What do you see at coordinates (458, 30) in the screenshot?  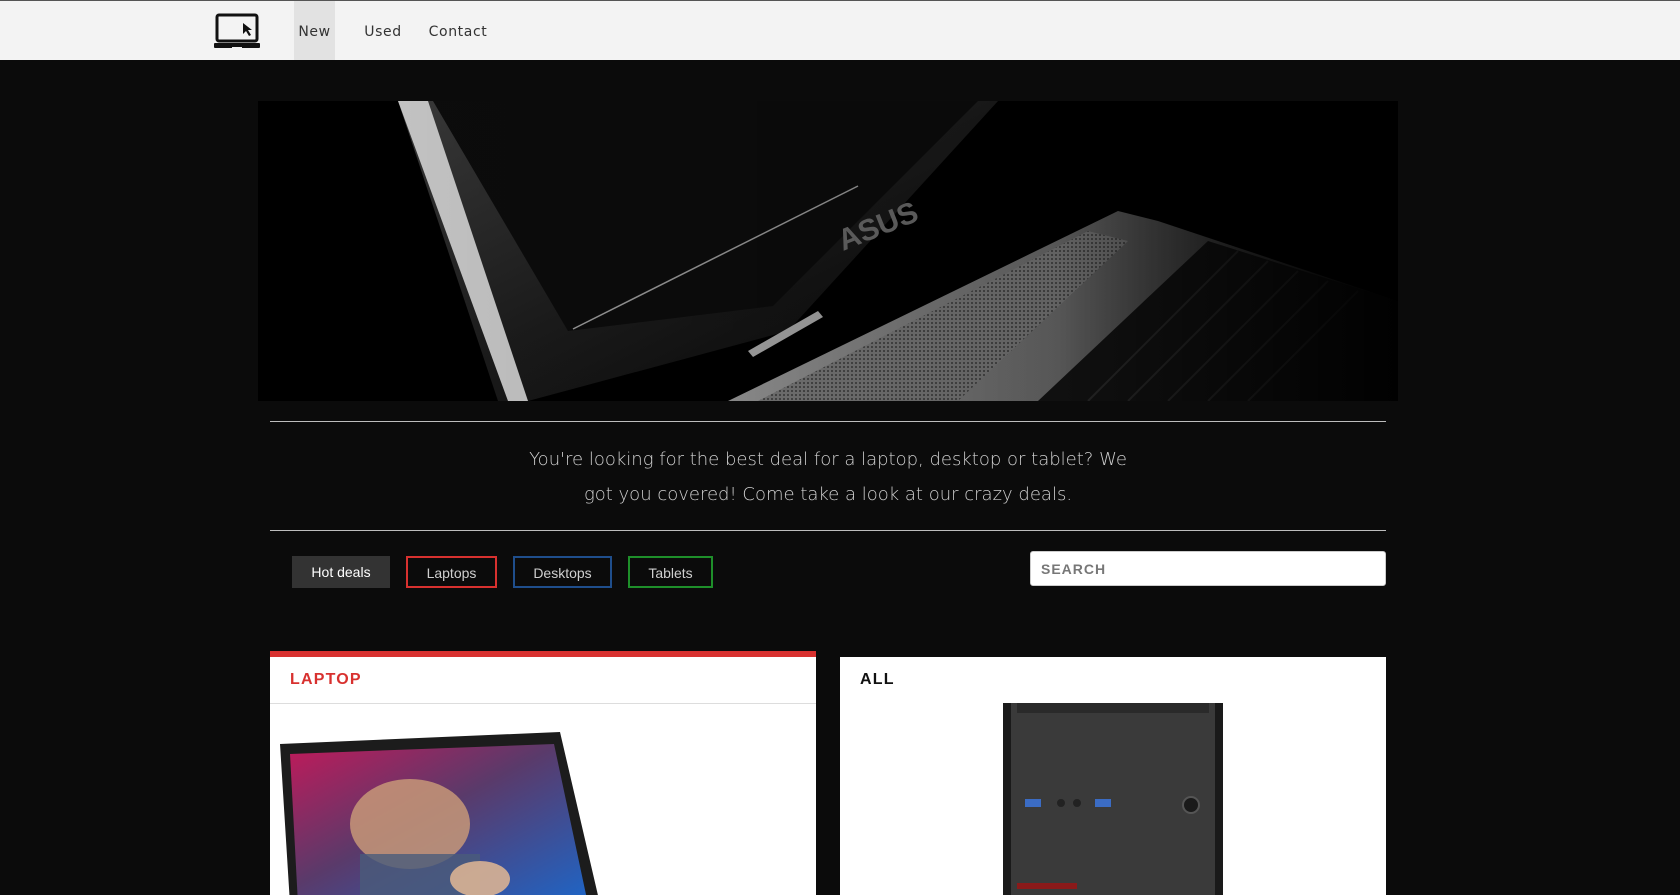 I see `nav-contact: Contact` at bounding box center [458, 30].